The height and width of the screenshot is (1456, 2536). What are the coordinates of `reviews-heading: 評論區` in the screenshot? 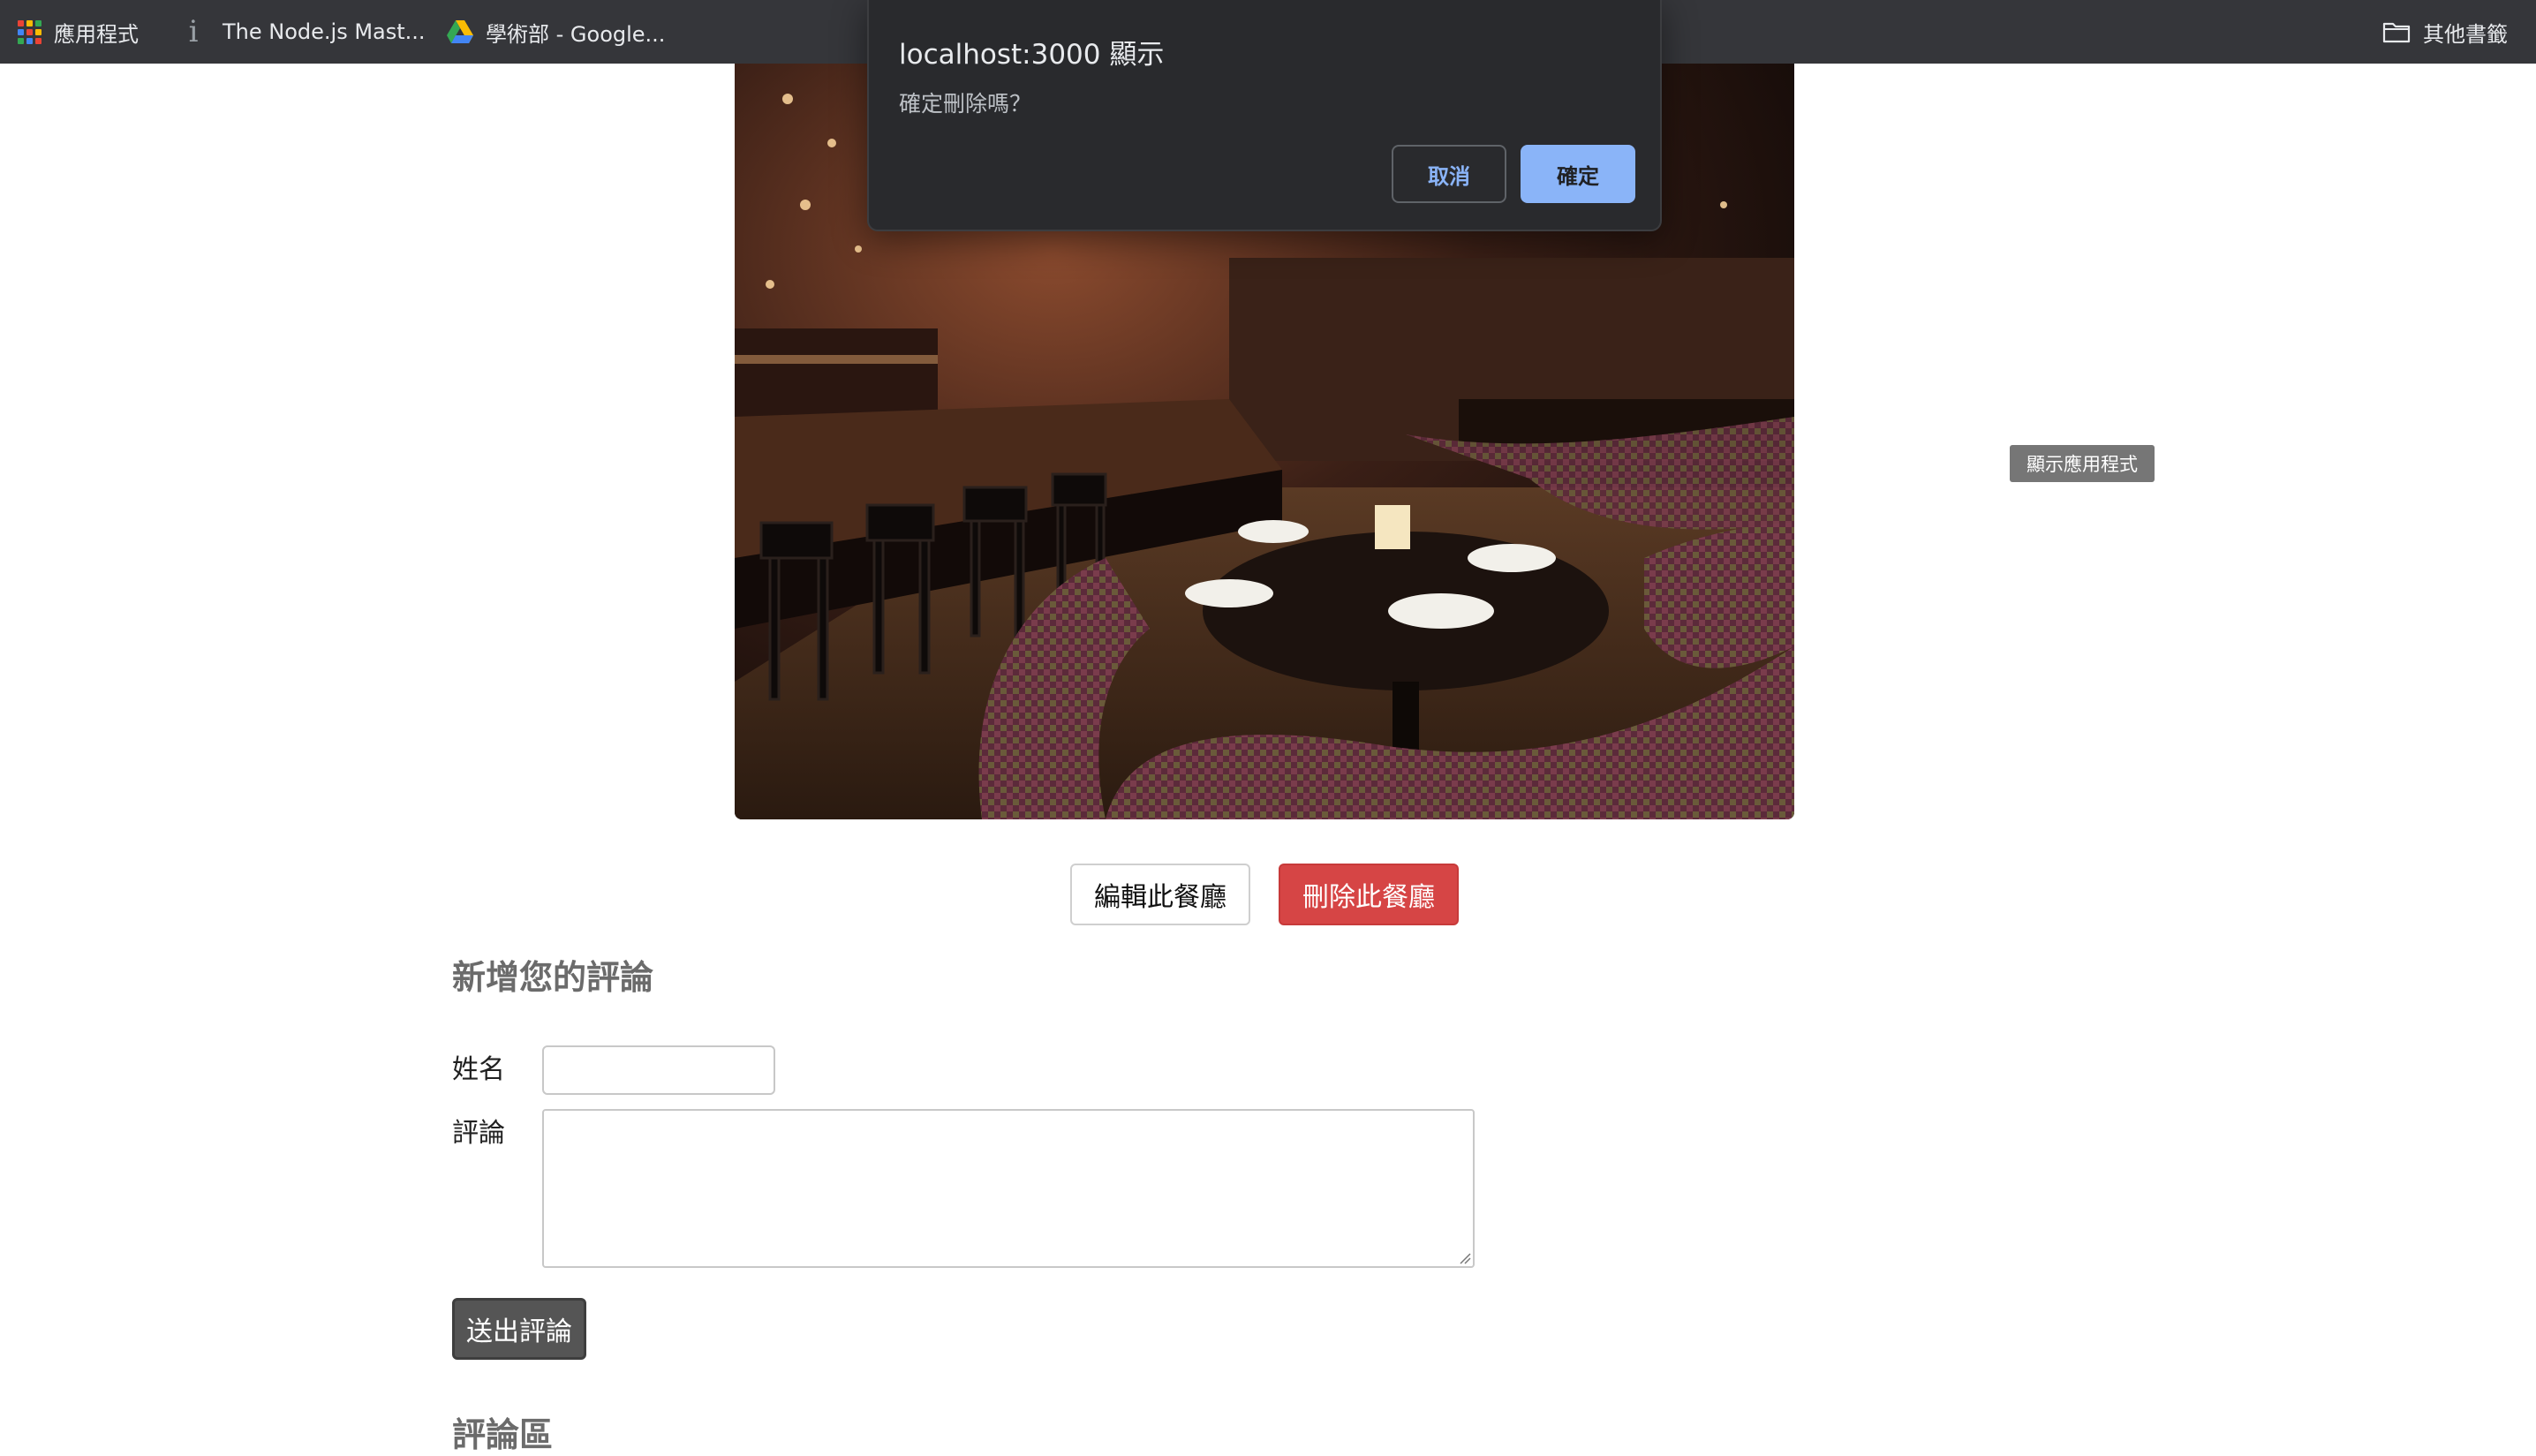 It's located at (503, 1434).